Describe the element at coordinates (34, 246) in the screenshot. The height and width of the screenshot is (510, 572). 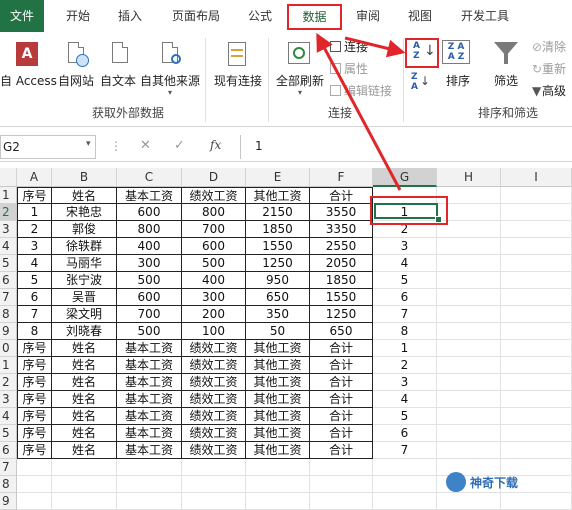
I see `cell-a4: 3` at that location.